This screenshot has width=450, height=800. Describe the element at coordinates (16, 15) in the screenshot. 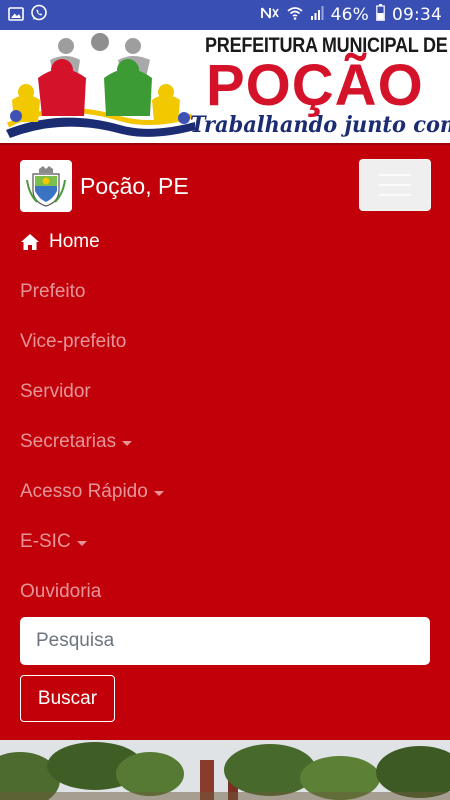

I see `gallery-notification-icon` at that location.